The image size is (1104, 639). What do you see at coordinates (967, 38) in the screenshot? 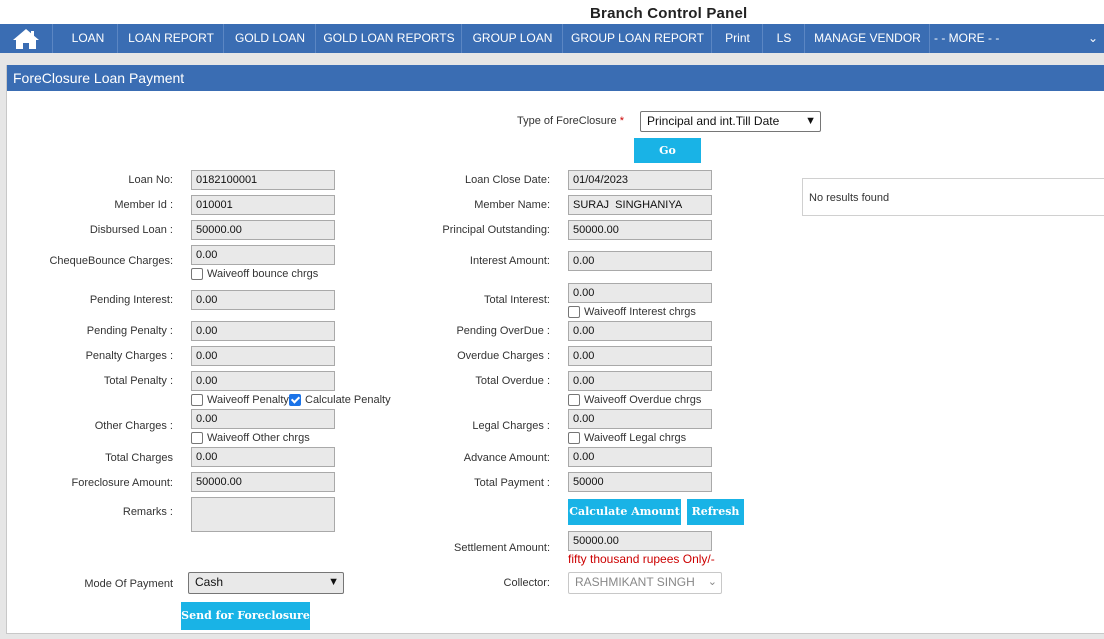
I see `nav-more-label: - - MORE - -` at bounding box center [967, 38].